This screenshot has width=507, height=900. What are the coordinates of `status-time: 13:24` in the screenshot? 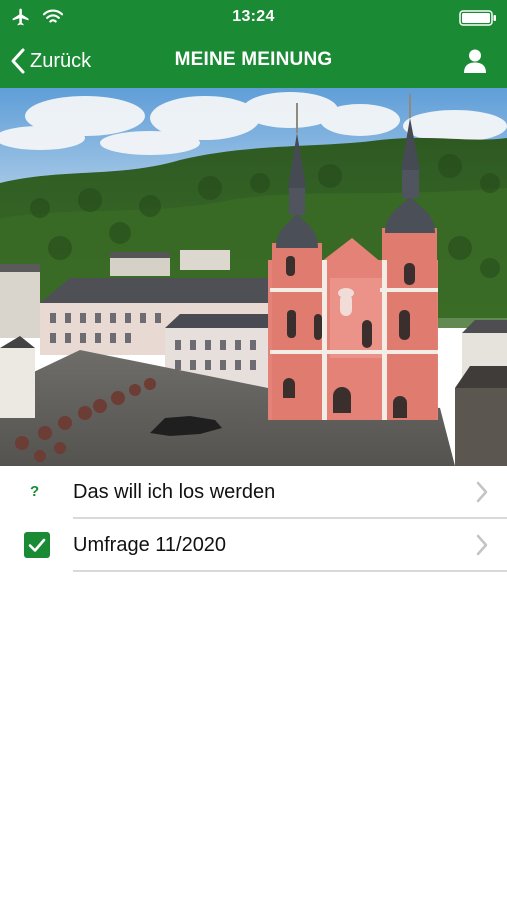 It's located at (253, 16).